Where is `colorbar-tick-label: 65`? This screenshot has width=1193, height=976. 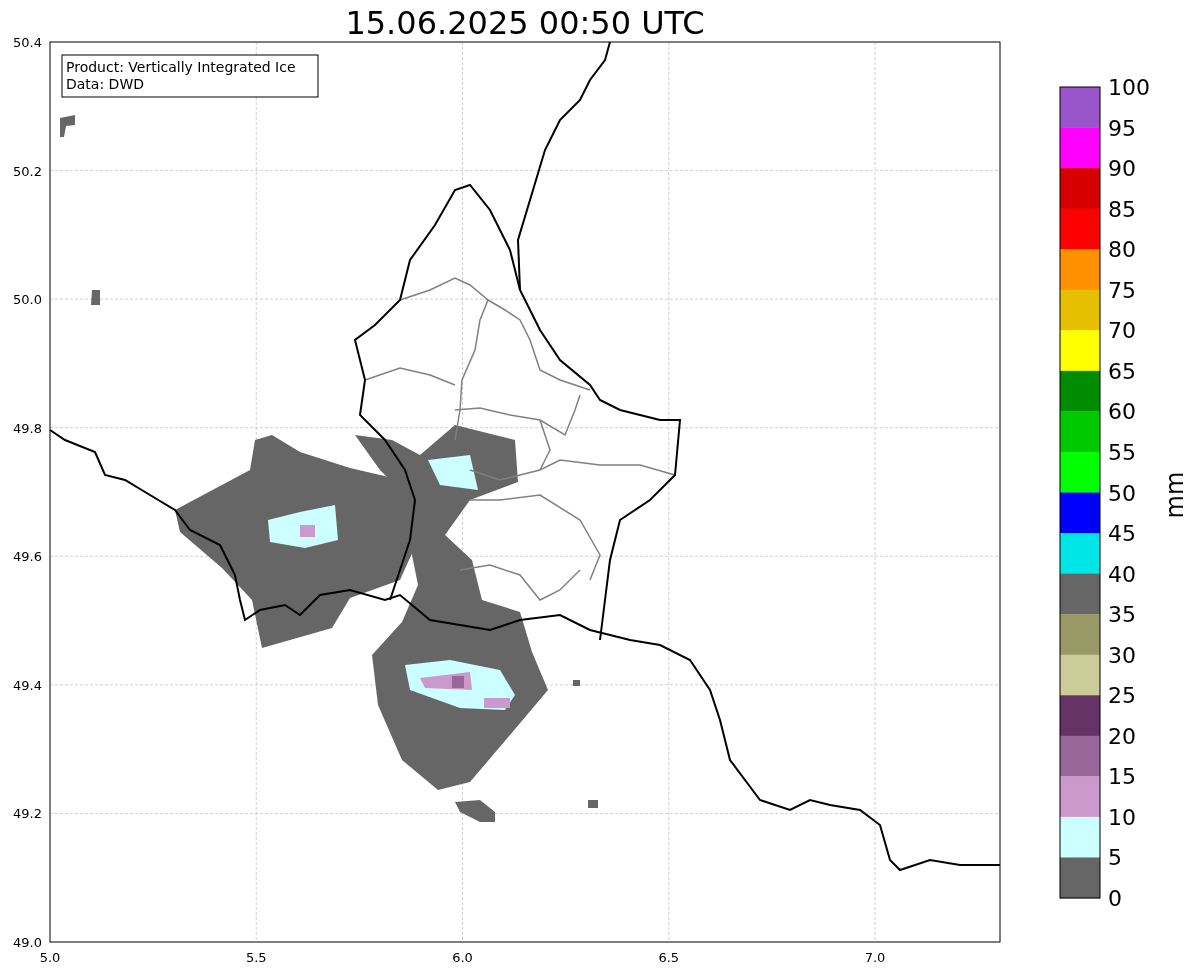
colorbar-tick-label: 65 is located at coordinates (1122, 371).